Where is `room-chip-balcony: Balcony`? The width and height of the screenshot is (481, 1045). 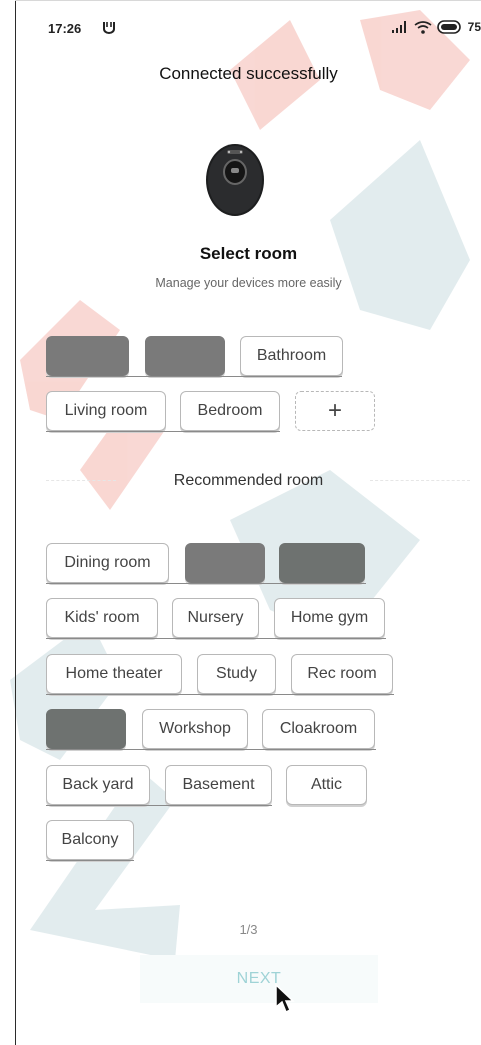
room-chip-balcony: Balcony is located at coordinates (90, 840).